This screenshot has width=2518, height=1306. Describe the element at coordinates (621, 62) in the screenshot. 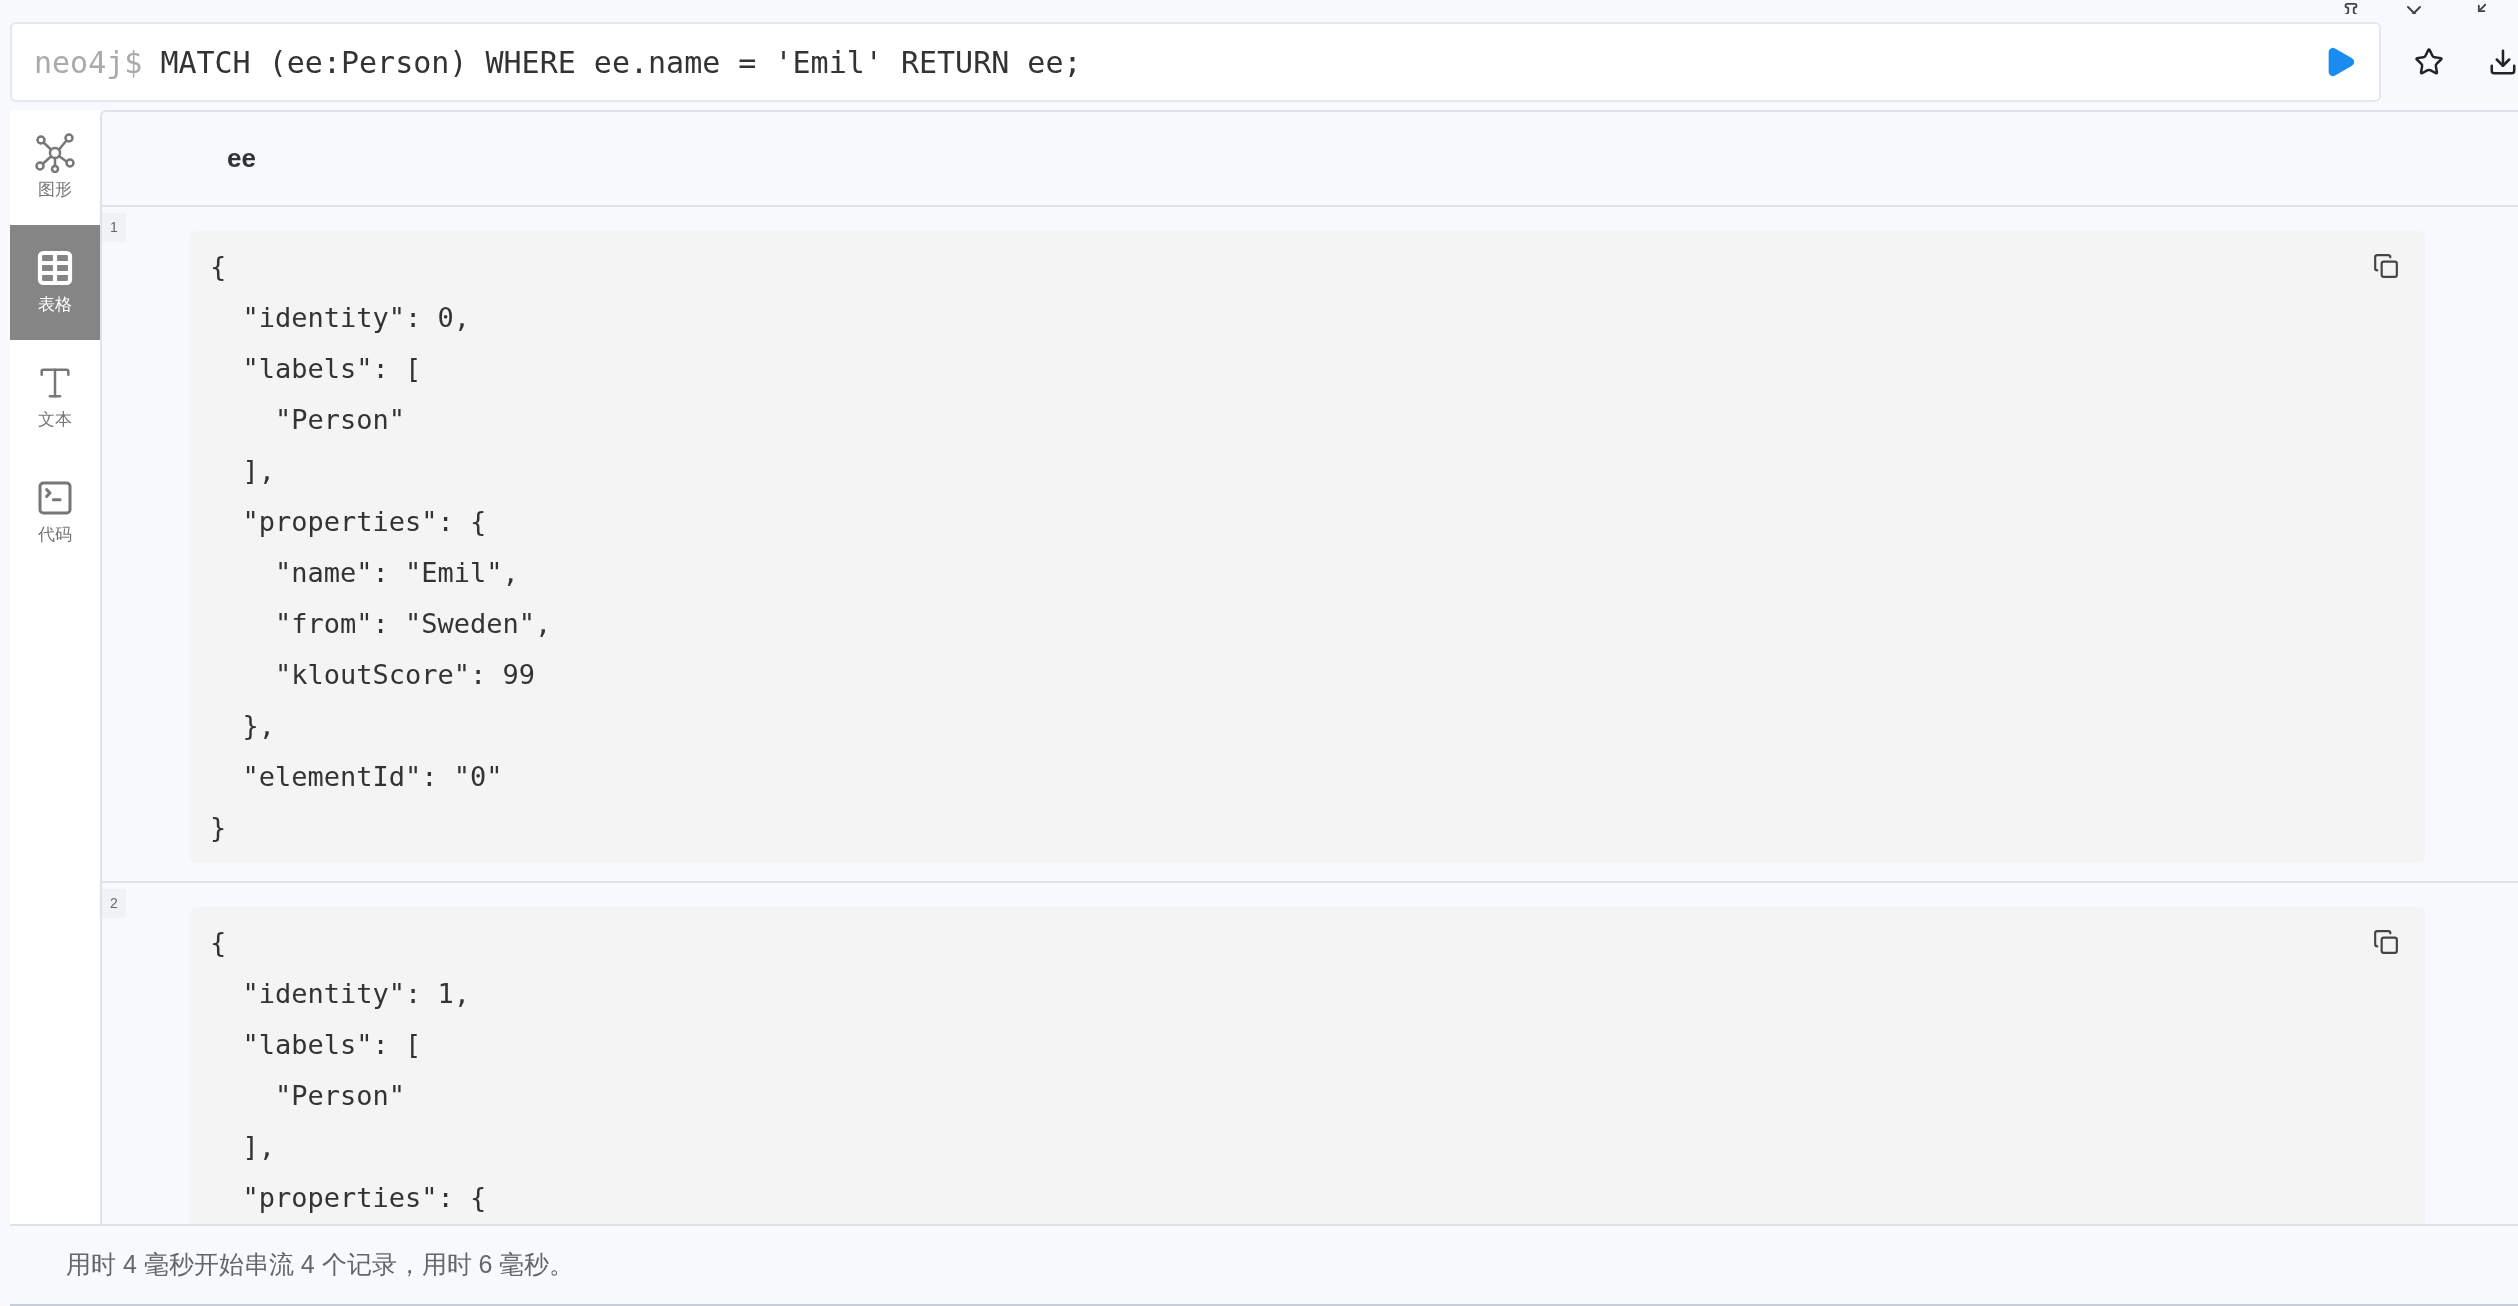

I see `query-text: MATCH (ee:Person) WHERE ee.name = 'Emil' RETURN ee;` at that location.